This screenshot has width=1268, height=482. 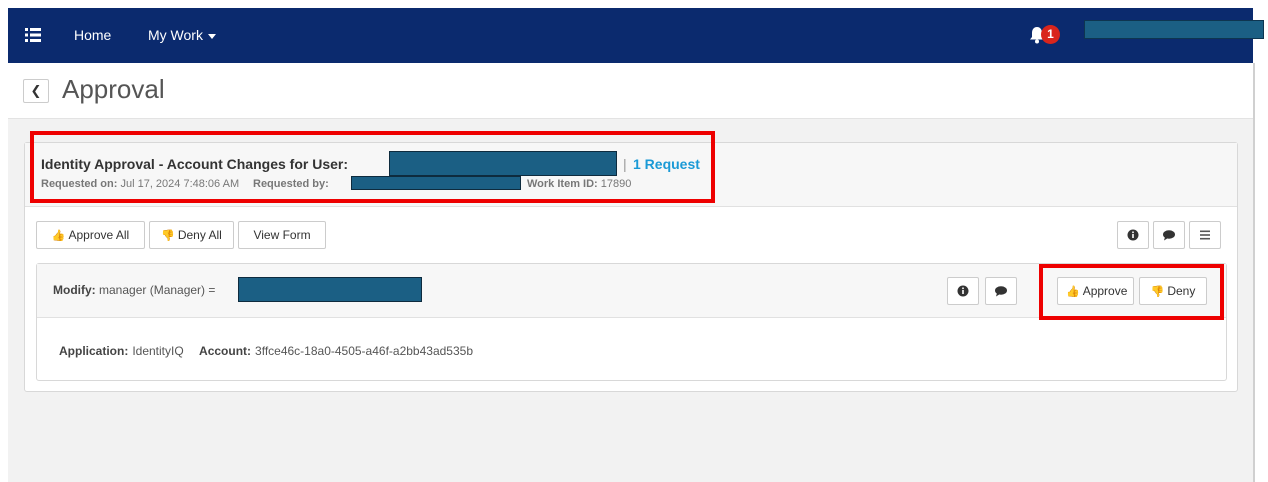 What do you see at coordinates (630, 35) in the screenshot?
I see `top-navbar: Home My Work 1` at bounding box center [630, 35].